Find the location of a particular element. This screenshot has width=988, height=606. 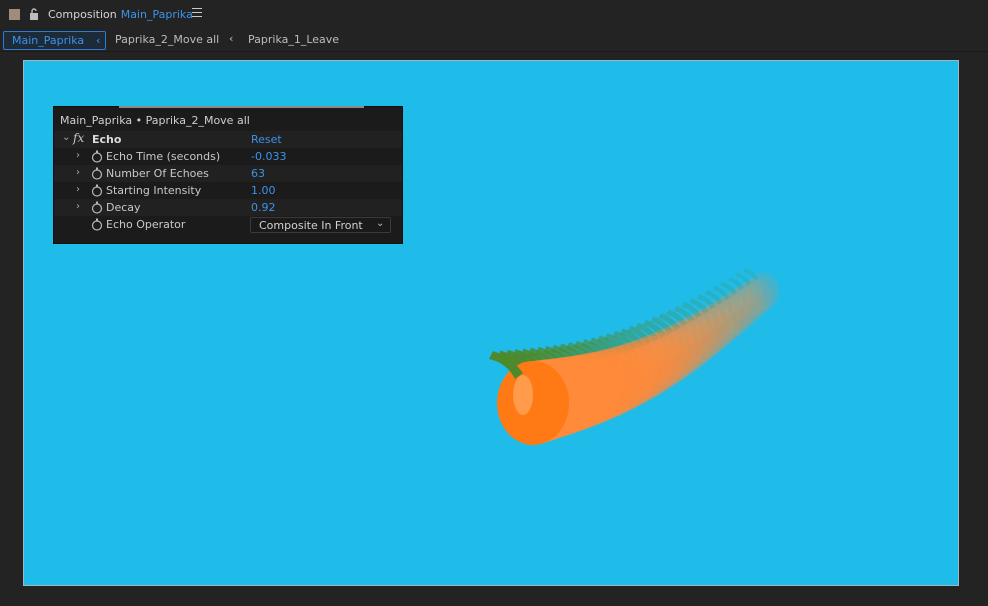

composition-name: Main_Paprika is located at coordinates (157, 14).